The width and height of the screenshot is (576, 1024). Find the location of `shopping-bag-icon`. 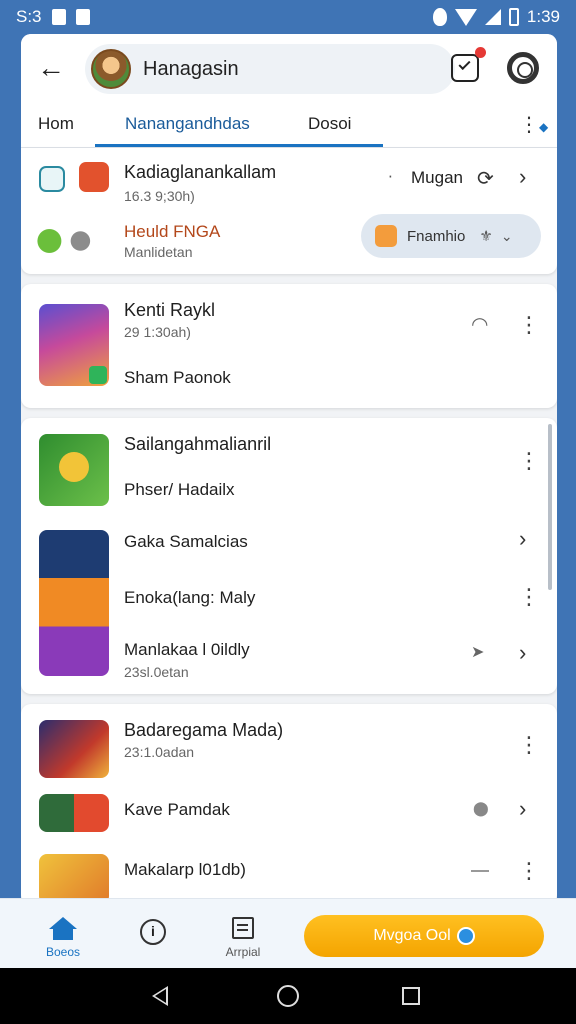

shopping-bag-icon is located at coordinates (464, 64).